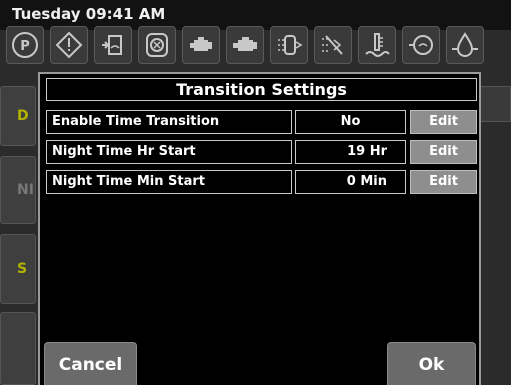 This screenshot has width=511, height=385. What do you see at coordinates (443, 182) in the screenshot?
I see `edit-button-night-time-min-start: Edit` at bounding box center [443, 182].